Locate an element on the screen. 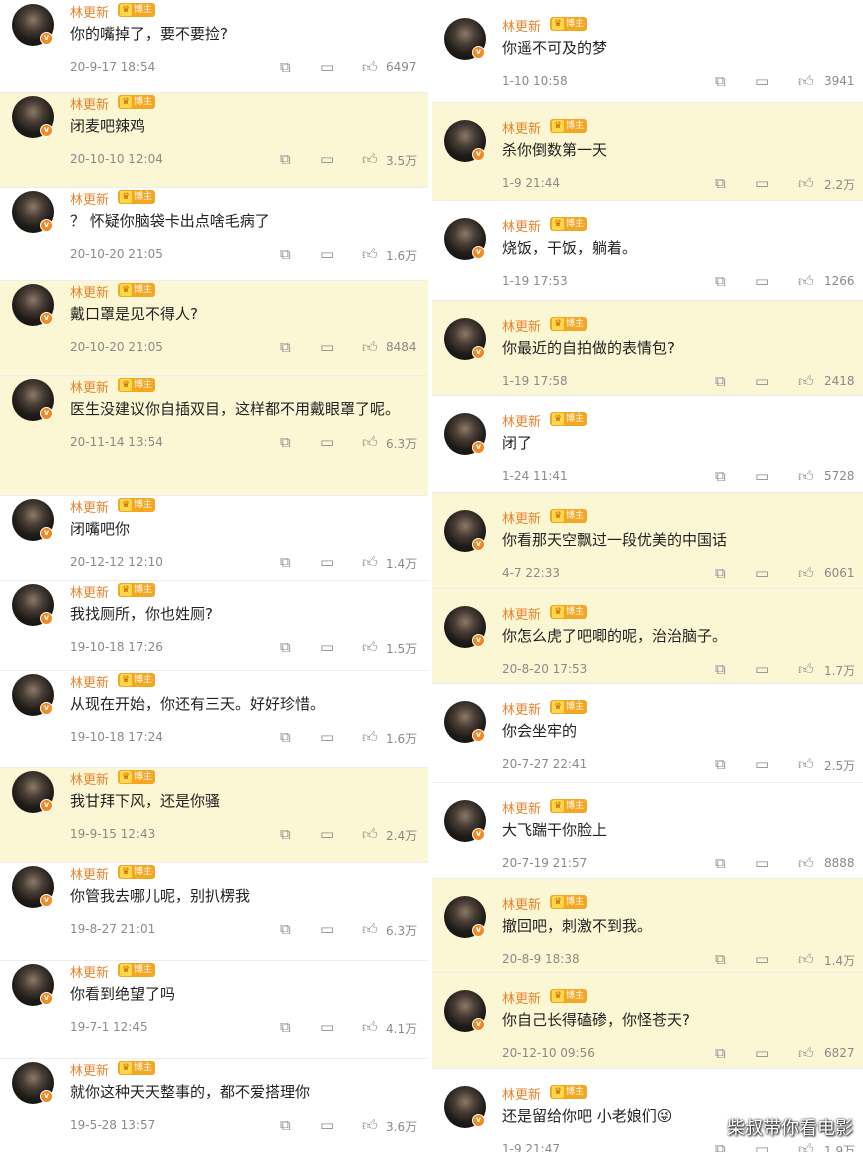  rank-badge: ♛ 博主 is located at coordinates (137, 680).